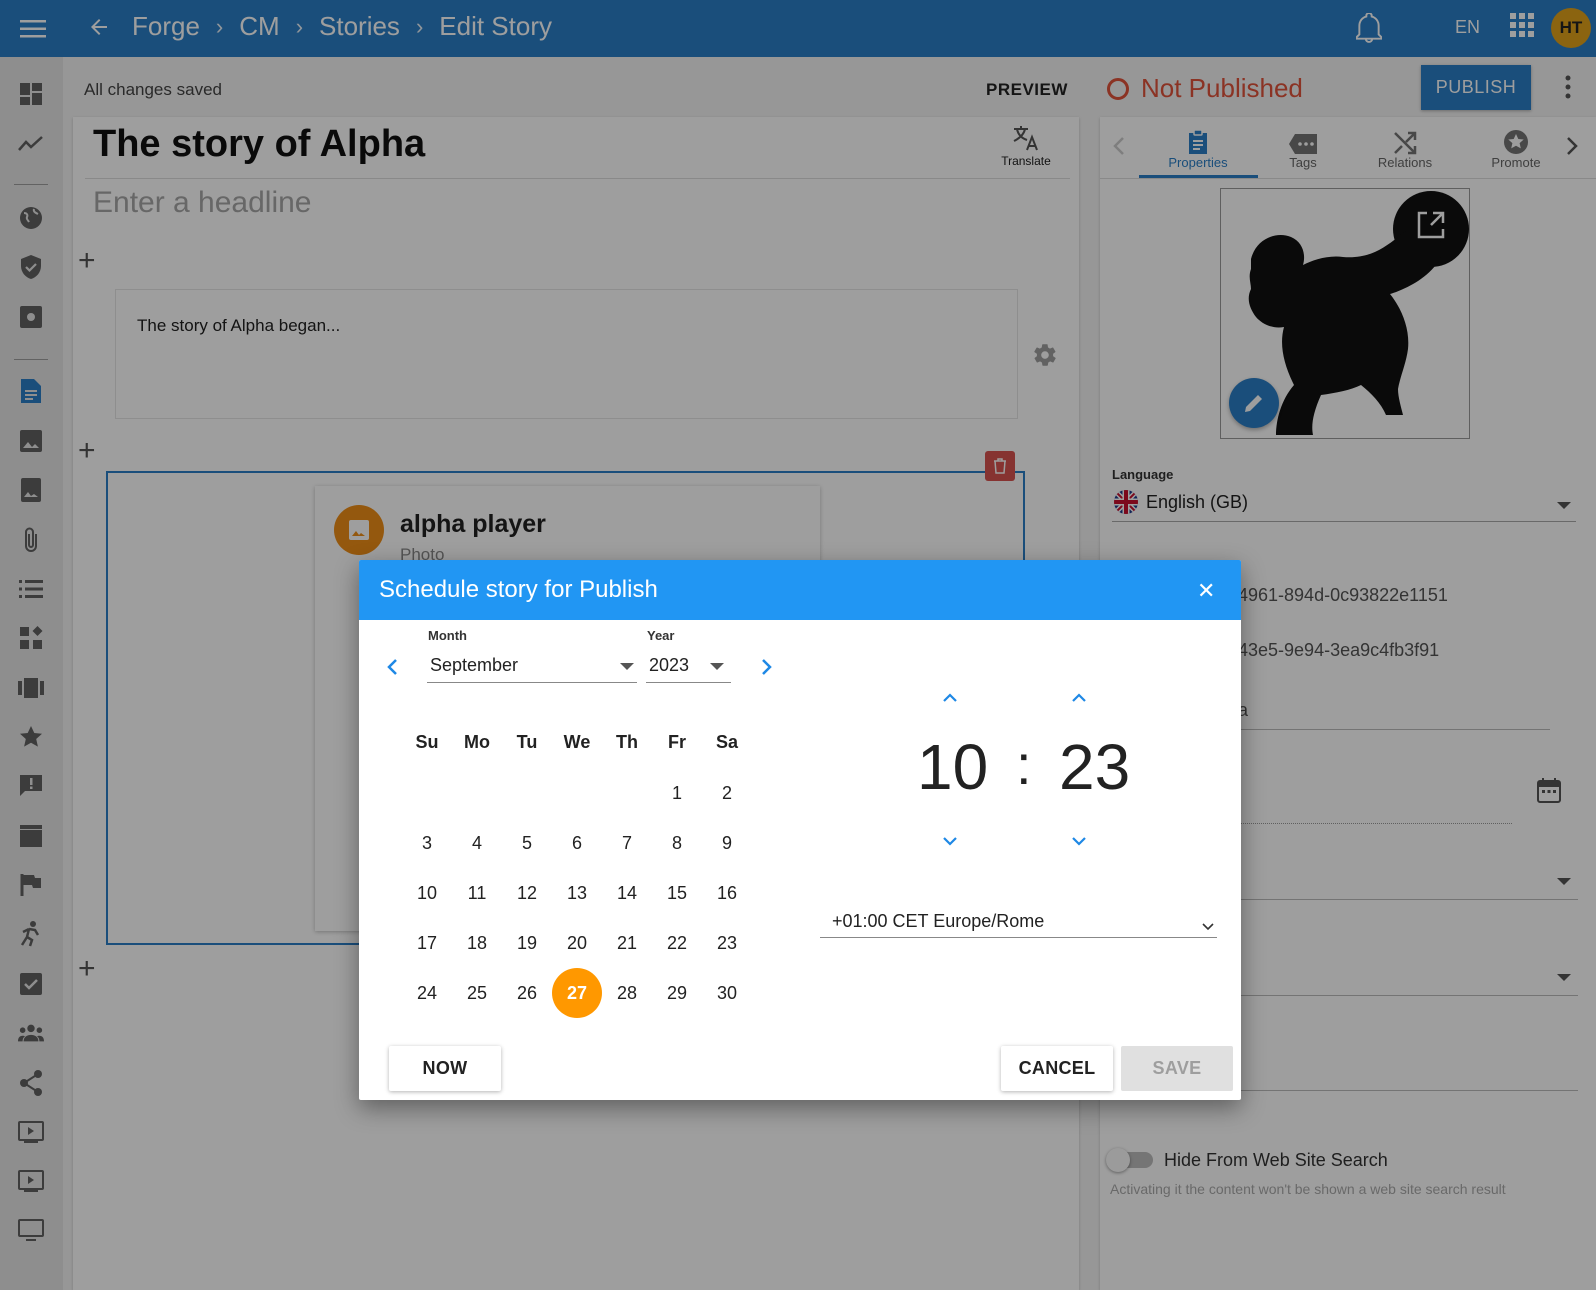 Image resolution: width=1596 pixels, height=1290 pixels. I want to click on month-label: Month, so click(447, 635).